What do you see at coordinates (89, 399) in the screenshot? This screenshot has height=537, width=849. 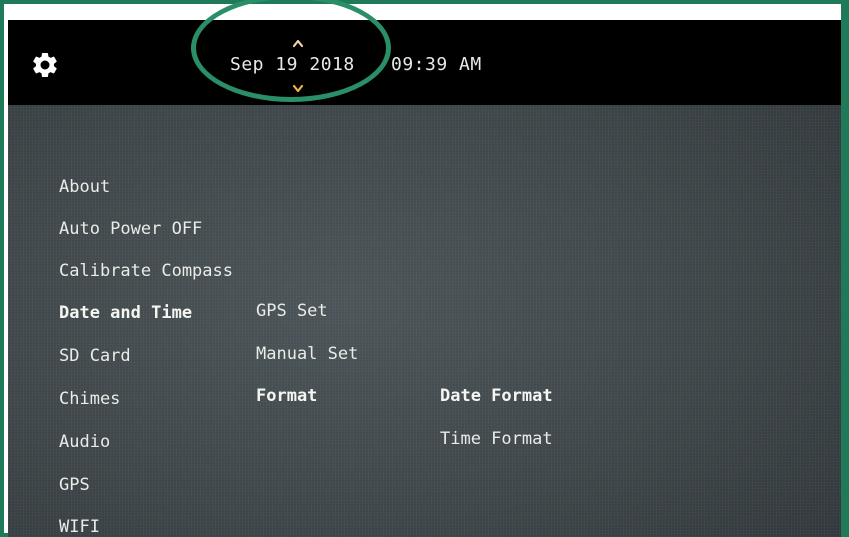 I see `menu-item-chimes: Chimes` at bounding box center [89, 399].